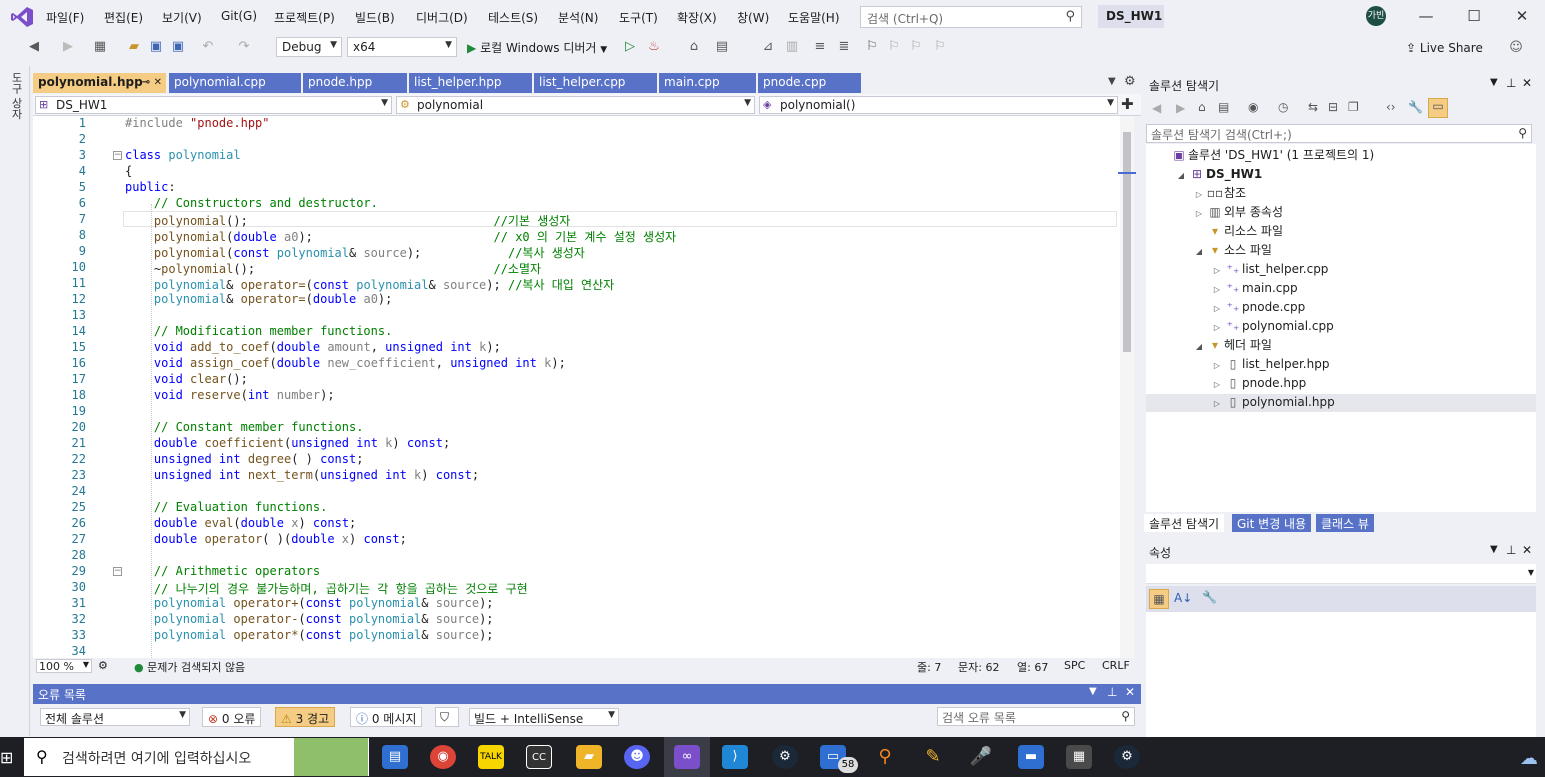  I want to click on column-indicator: 열: 67, so click(1032, 667).